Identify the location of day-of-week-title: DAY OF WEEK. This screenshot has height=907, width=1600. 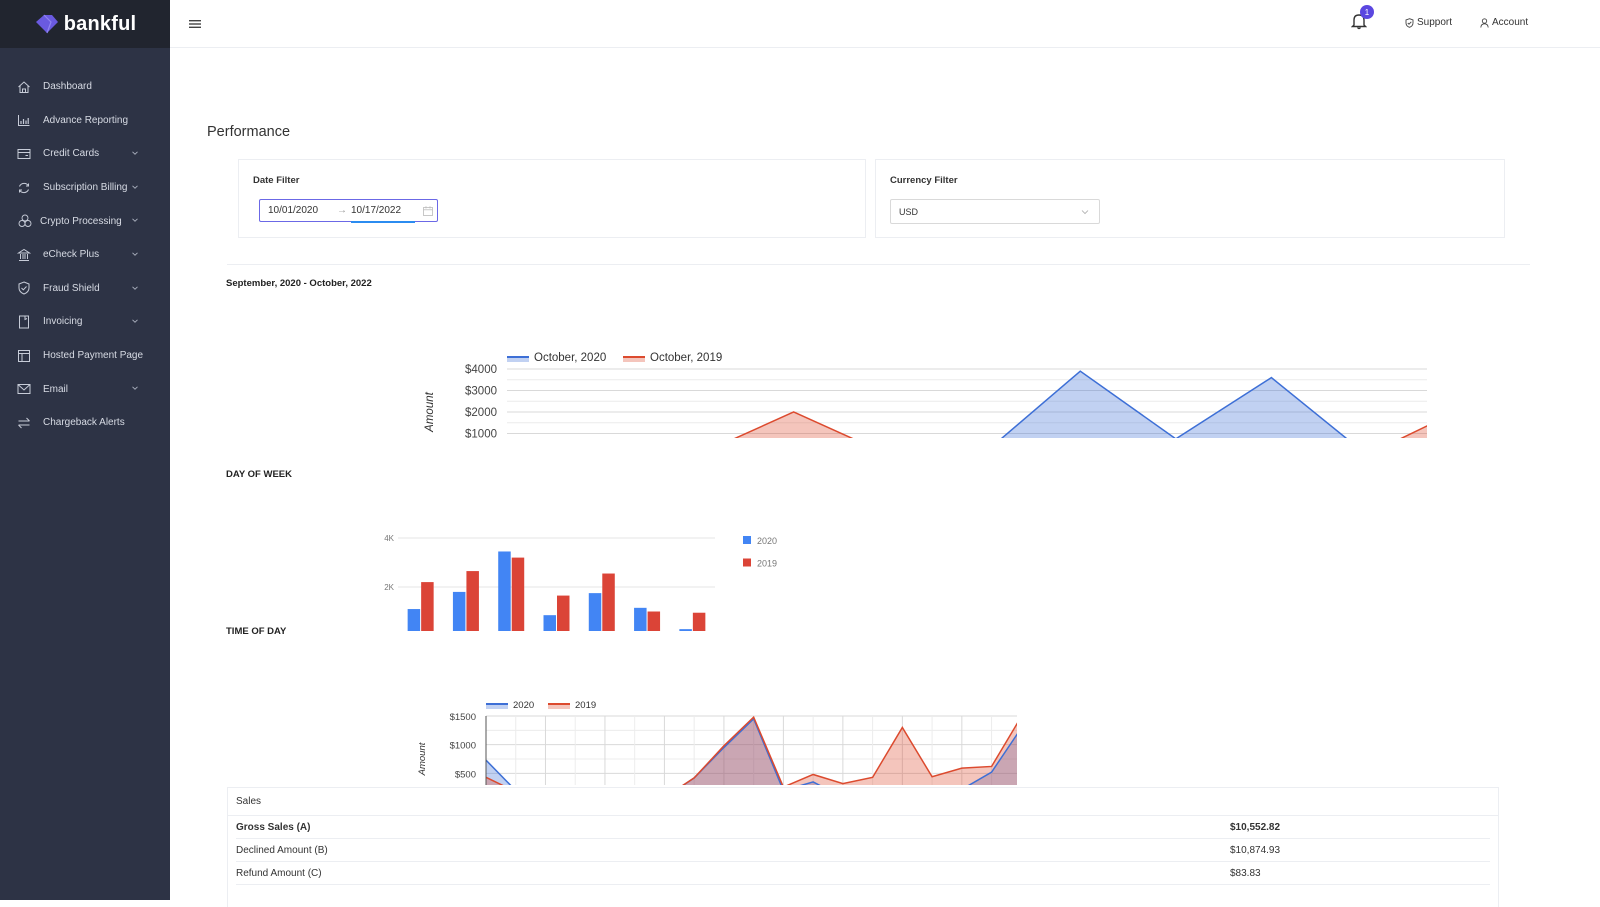
(259, 474).